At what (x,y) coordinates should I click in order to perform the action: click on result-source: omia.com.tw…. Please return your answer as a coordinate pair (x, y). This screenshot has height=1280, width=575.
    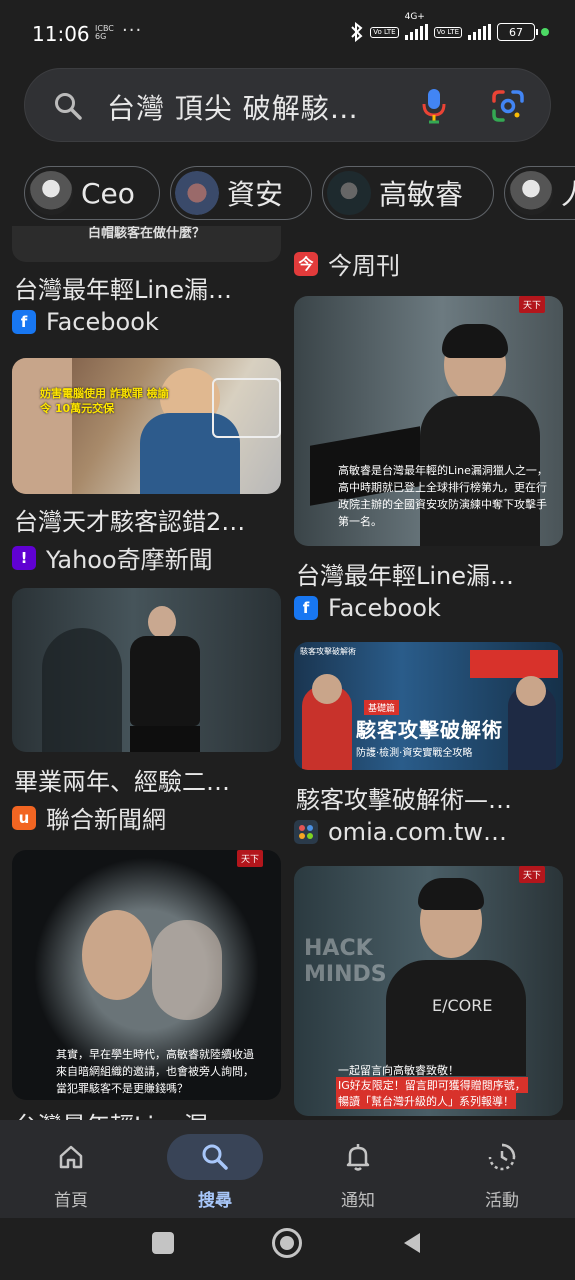
    Looking at the image, I should click on (400, 832).